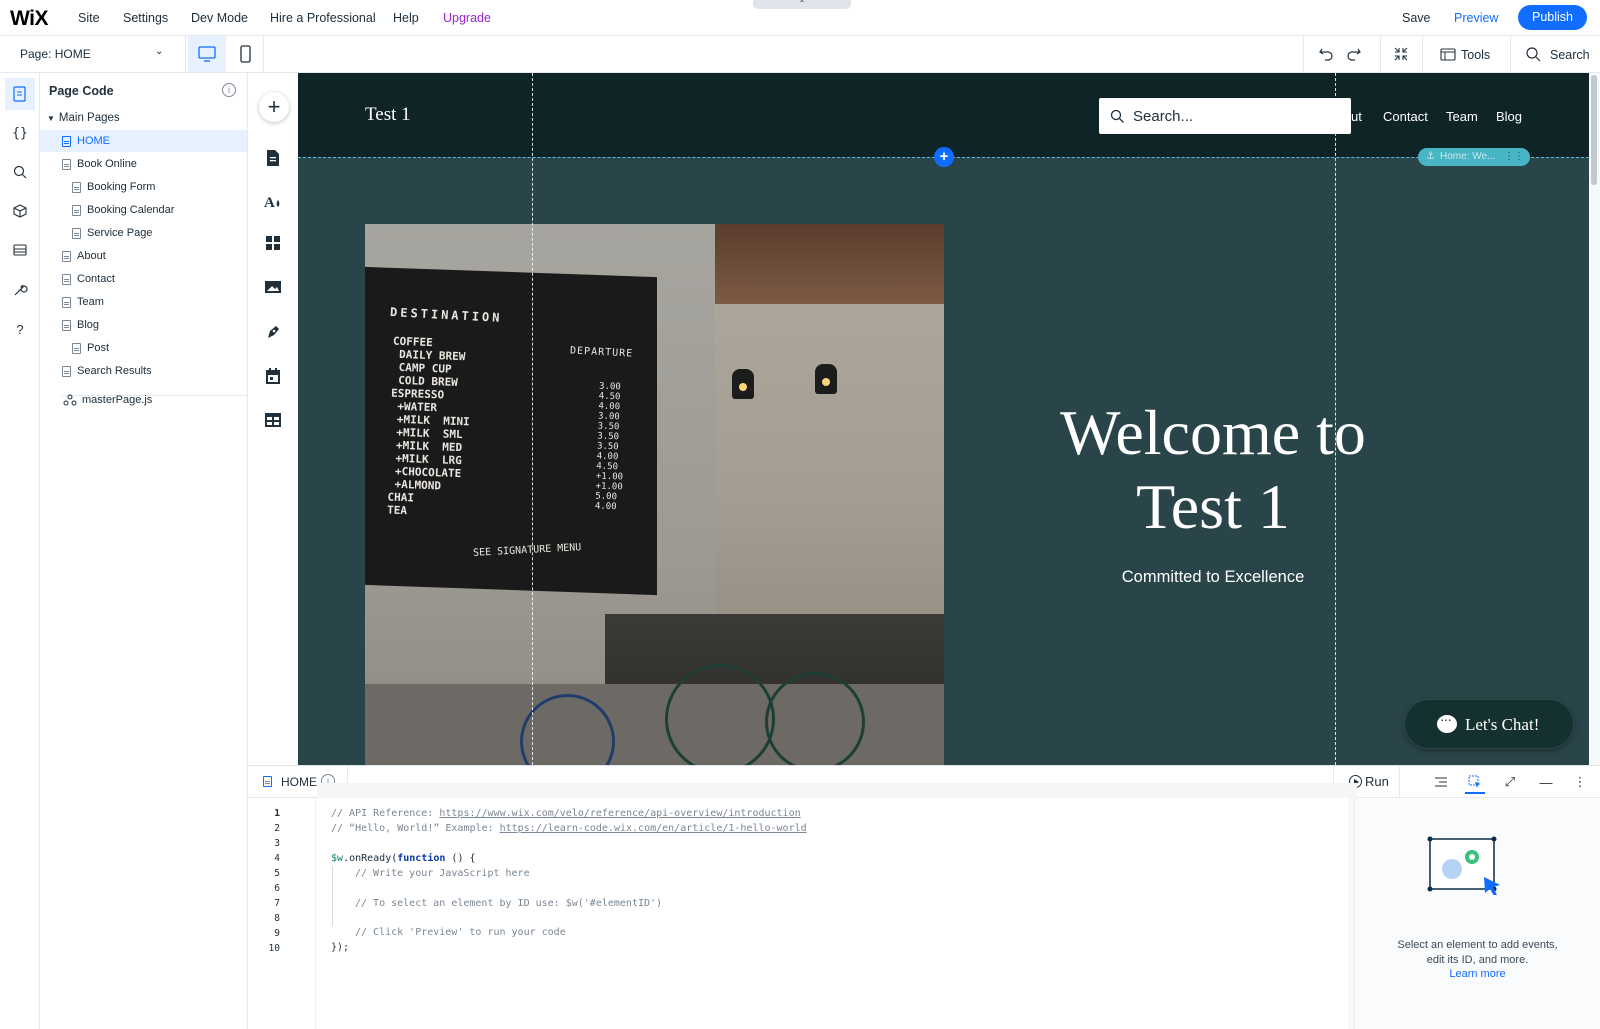 The width and height of the screenshot is (1600, 1029). Describe the element at coordinates (944, 157) in the screenshot. I see `add-section-button: +` at that location.